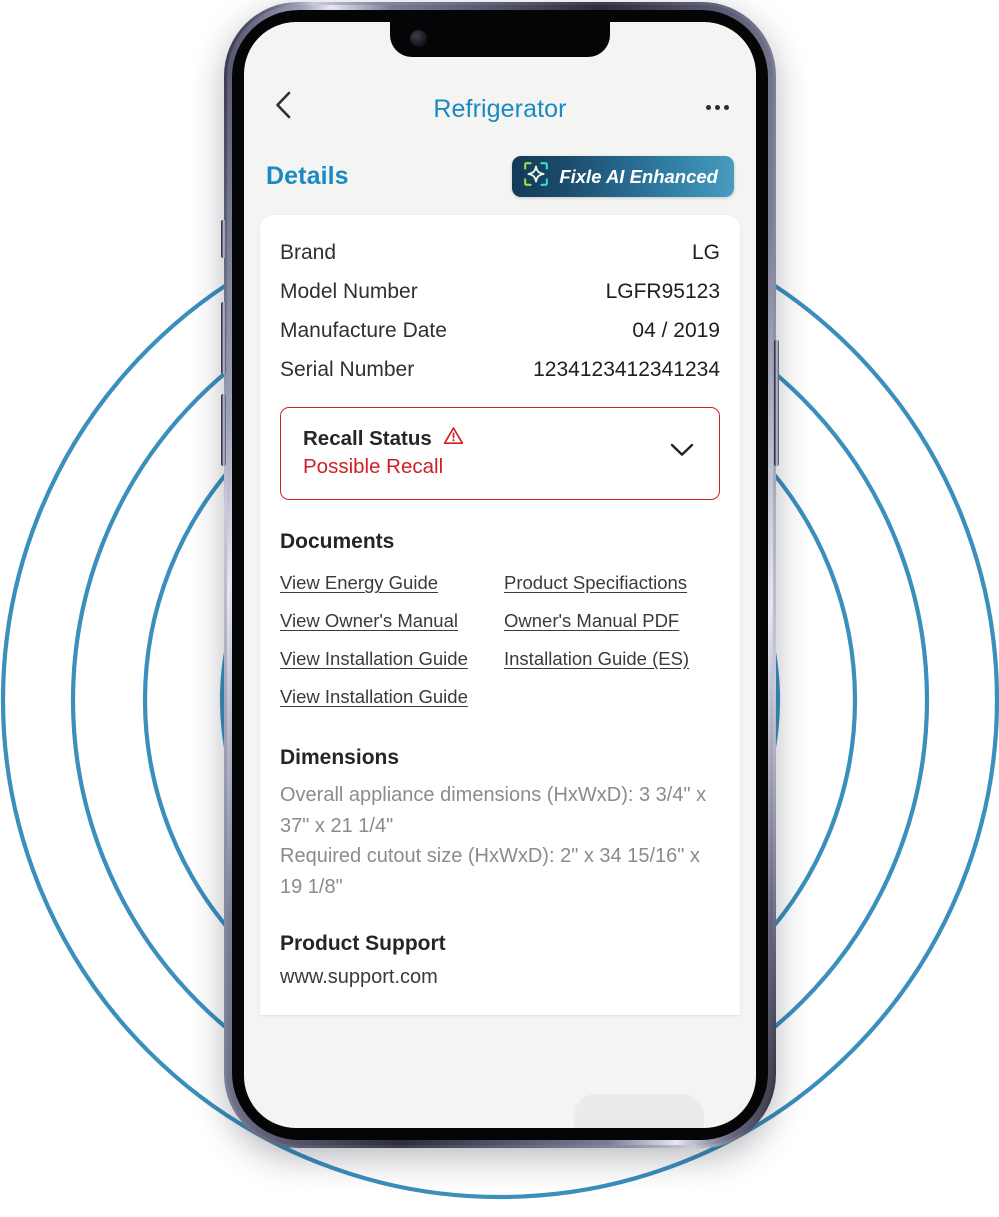  Describe the element at coordinates (612, 621) in the screenshot. I see `document-link: Owner's Manual PDF` at that location.